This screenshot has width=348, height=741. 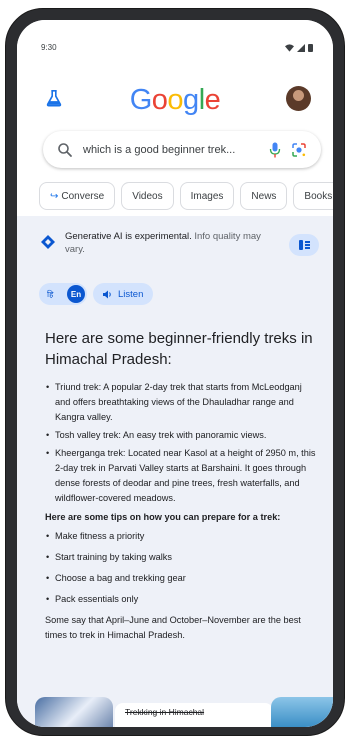 I want to click on chip-books: Books, so click(x=313, y=196).